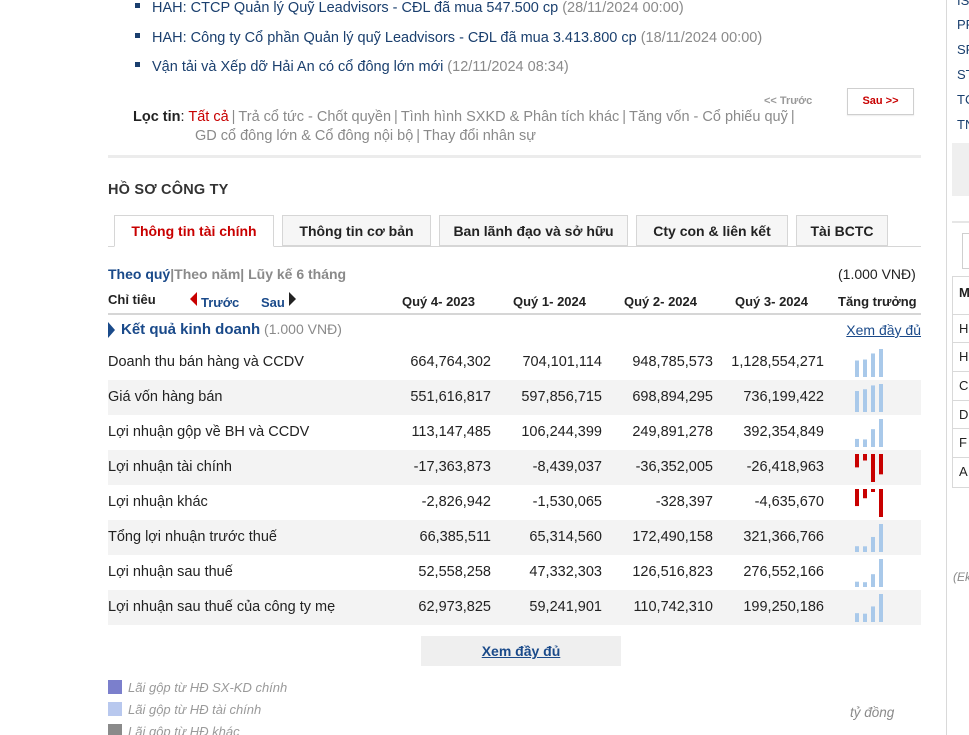 The width and height of the screenshot is (969, 735). I want to click on sidebar-cell: H, so click(961, 356).